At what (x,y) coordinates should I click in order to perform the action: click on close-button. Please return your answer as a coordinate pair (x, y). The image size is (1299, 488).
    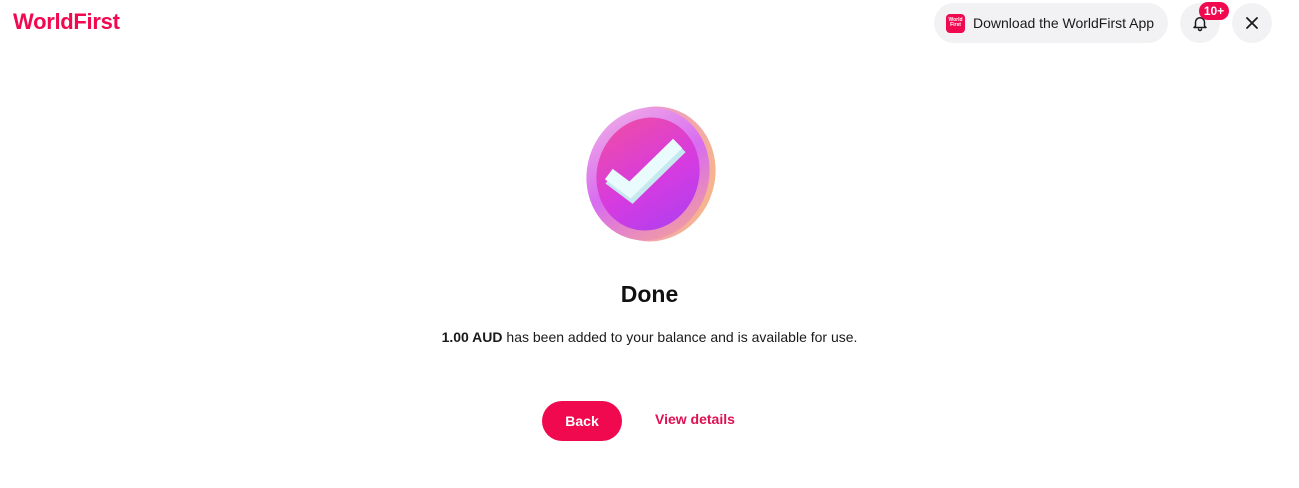
    Looking at the image, I should click on (1252, 23).